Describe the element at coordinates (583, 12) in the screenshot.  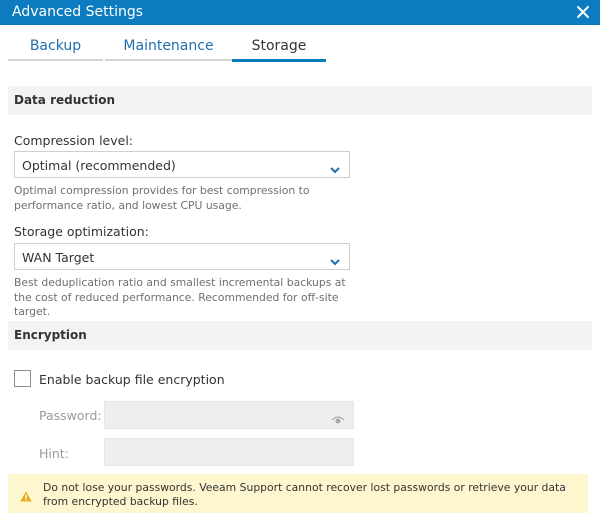
I see `close-icon` at that location.